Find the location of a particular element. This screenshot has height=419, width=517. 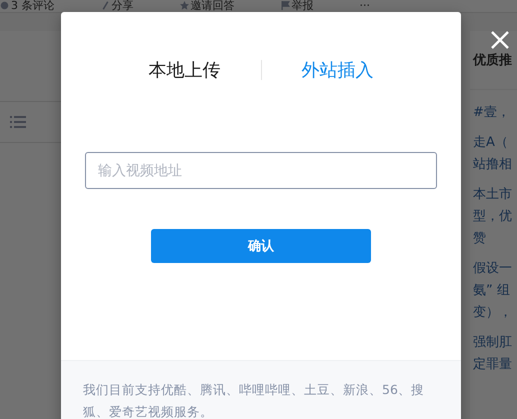

star-icon is located at coordinates (184, 5).